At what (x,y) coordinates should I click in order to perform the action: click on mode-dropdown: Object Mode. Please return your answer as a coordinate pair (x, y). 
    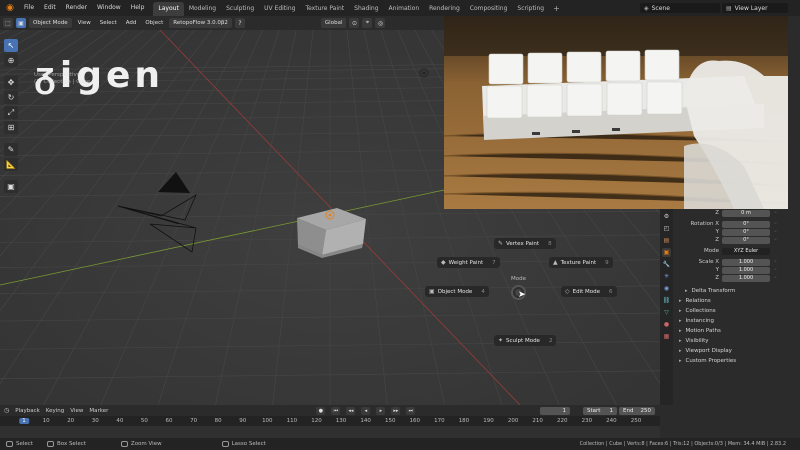
    Looking at the image, I should click on (50, 23).